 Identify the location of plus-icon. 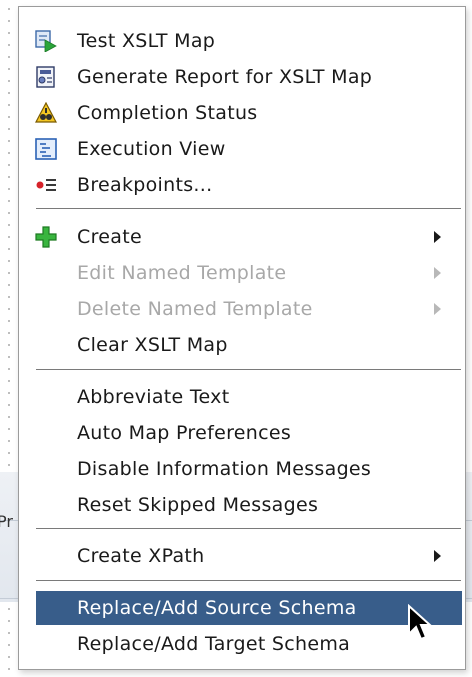
(46, 237).